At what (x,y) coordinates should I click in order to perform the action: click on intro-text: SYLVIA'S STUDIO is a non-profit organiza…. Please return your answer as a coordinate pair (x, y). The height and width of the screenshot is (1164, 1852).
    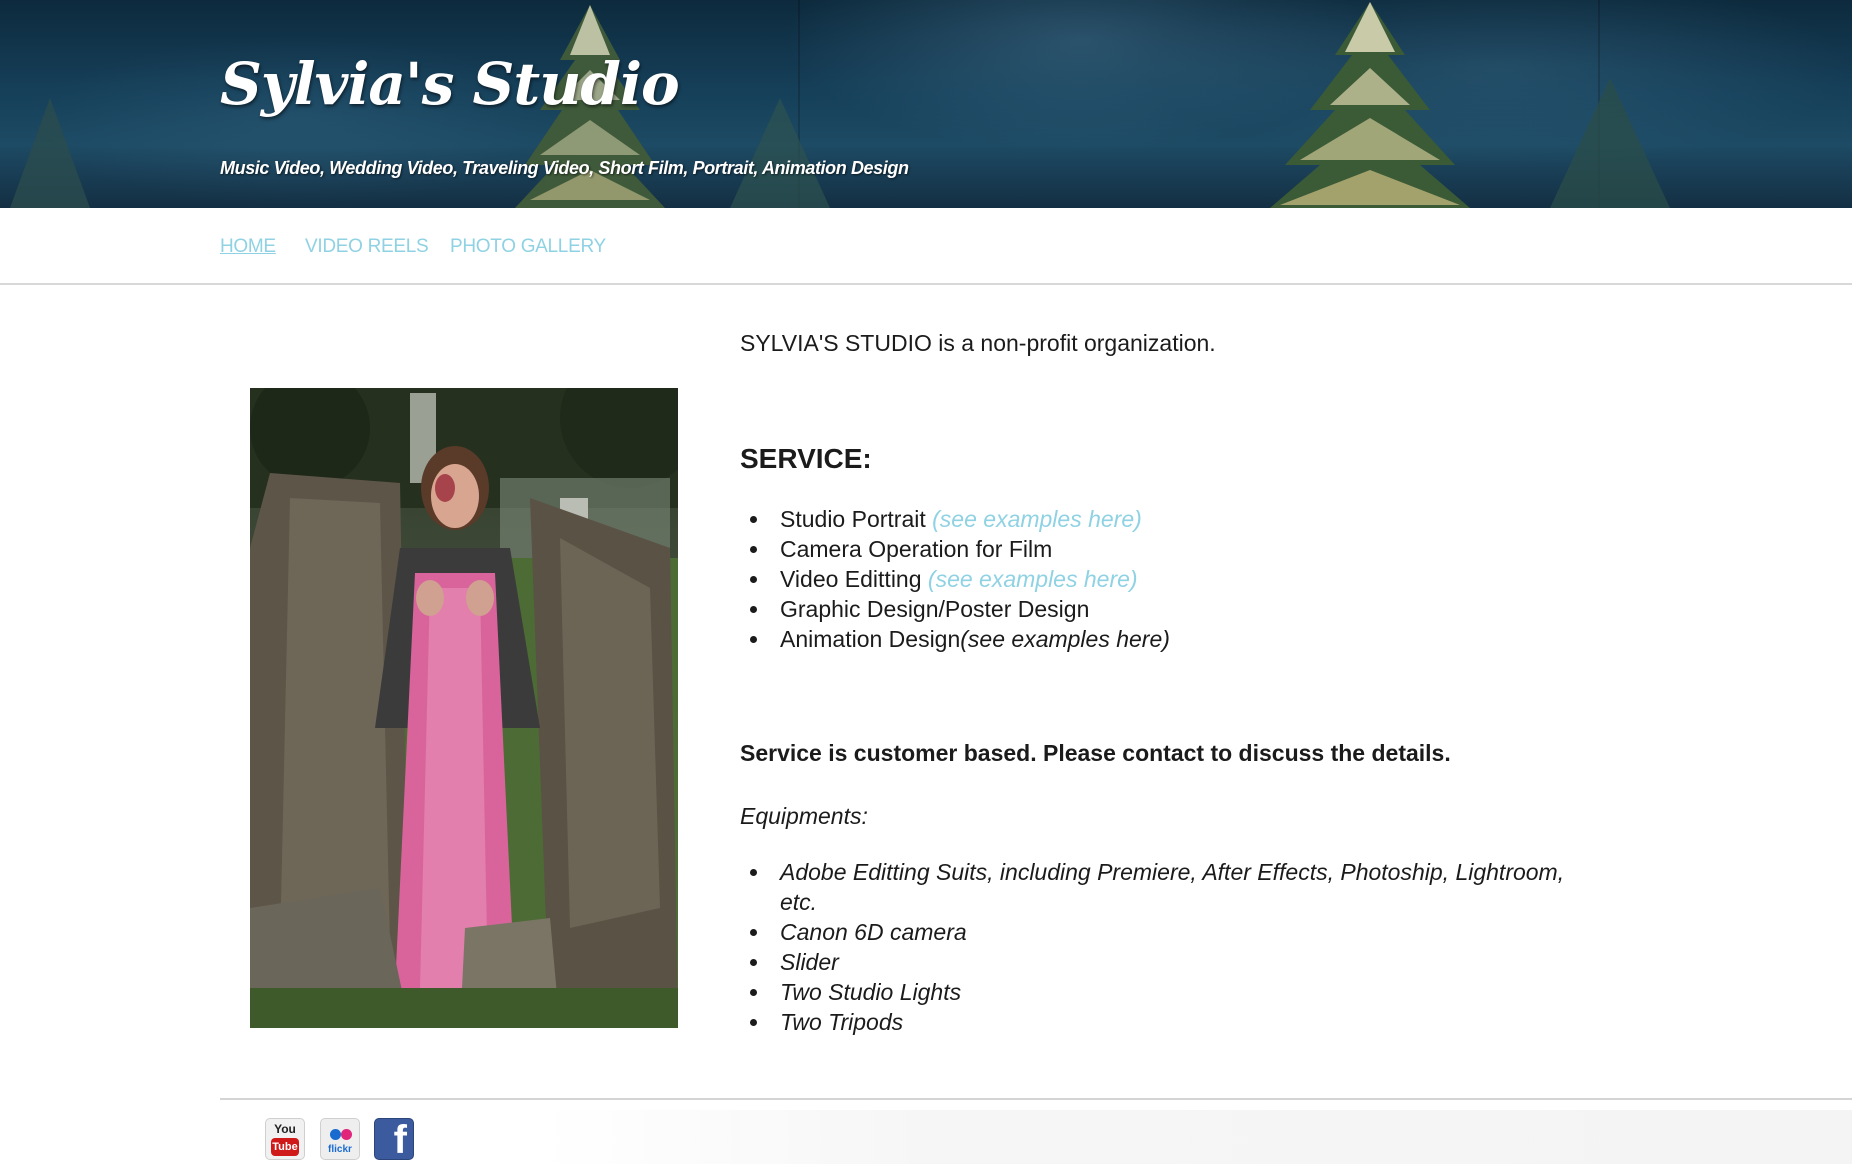
    Looking at the image, I should click on (978, 343).